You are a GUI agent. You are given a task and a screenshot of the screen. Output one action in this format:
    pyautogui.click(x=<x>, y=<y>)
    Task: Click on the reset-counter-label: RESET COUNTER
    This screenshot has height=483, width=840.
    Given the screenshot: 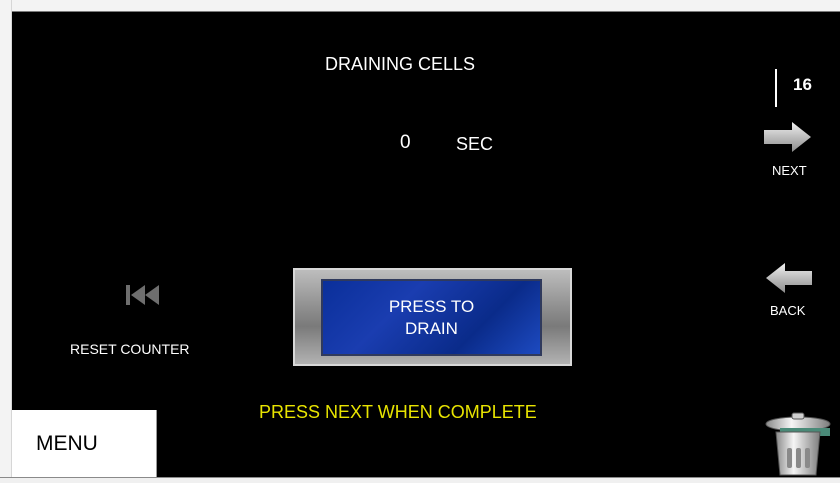 What is the action you would take?
    pyautogui.click(x=130, y=349)
    